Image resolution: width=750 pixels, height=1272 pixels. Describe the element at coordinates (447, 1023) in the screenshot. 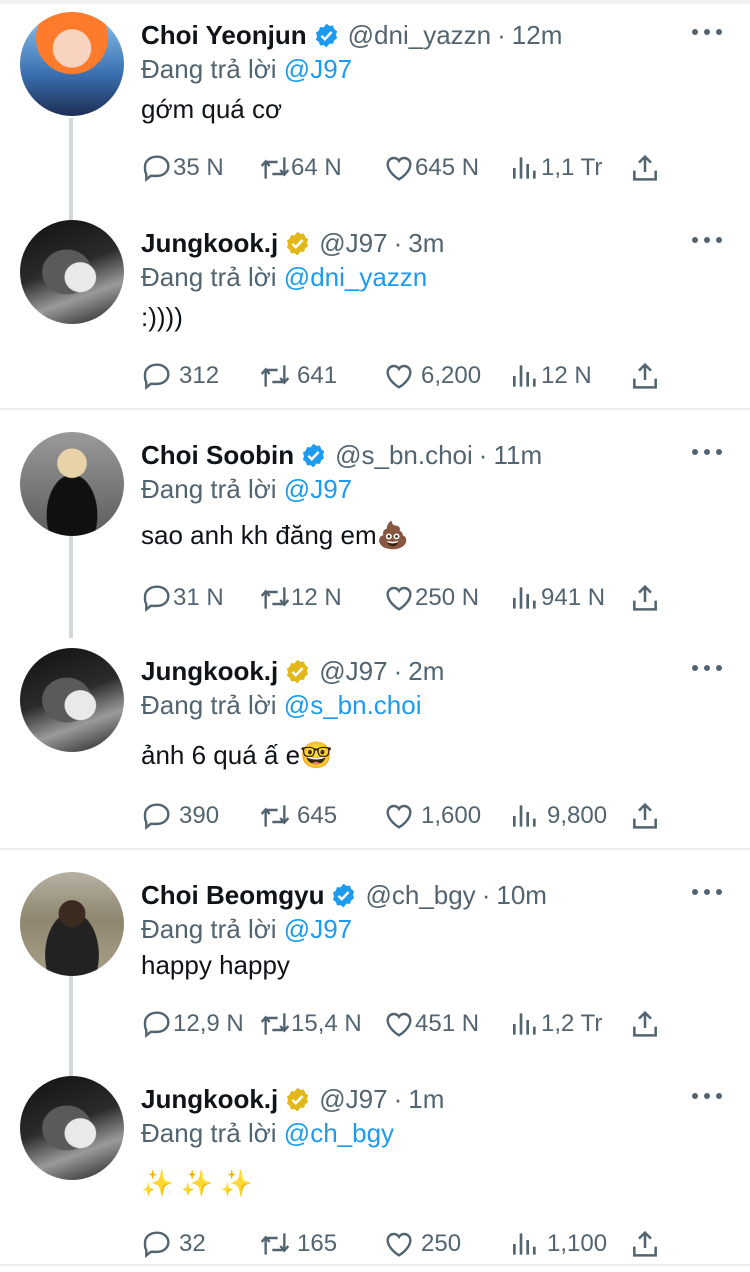

I see `like-count: 451 N` at that location.